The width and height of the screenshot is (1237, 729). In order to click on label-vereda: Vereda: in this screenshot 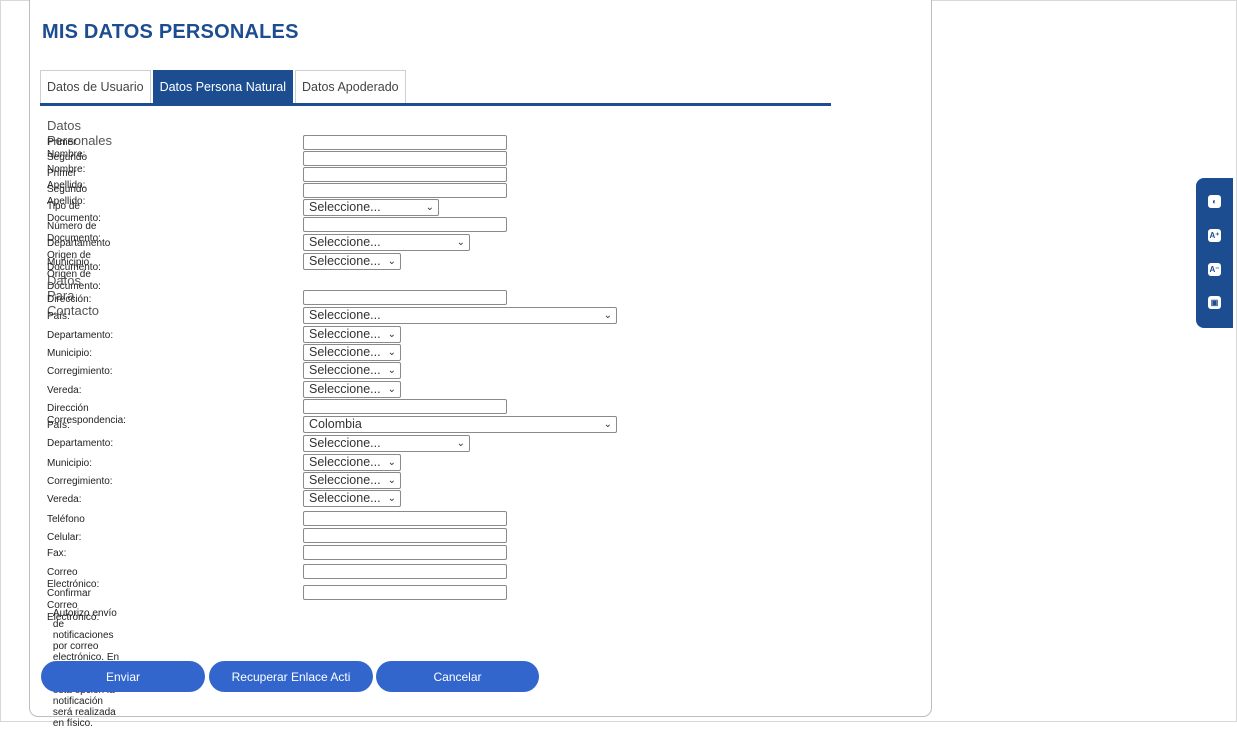, I will do `click(64, 390)`.